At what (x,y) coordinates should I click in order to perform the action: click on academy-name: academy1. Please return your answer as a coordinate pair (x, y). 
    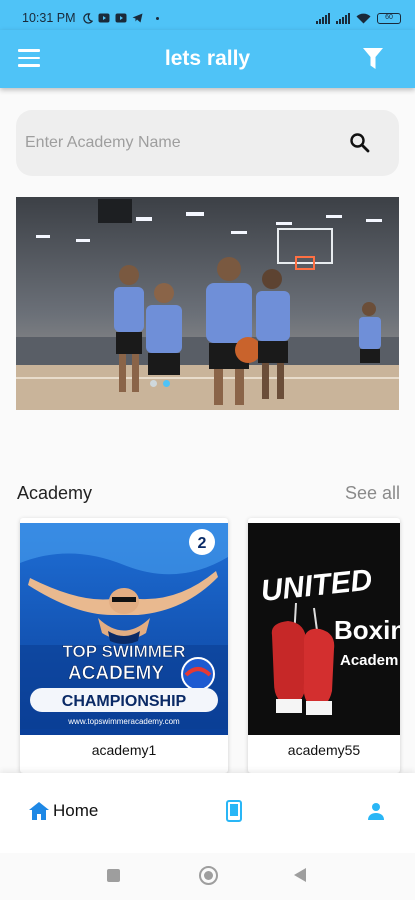
    Looking at the image, I should click on (124, 750).